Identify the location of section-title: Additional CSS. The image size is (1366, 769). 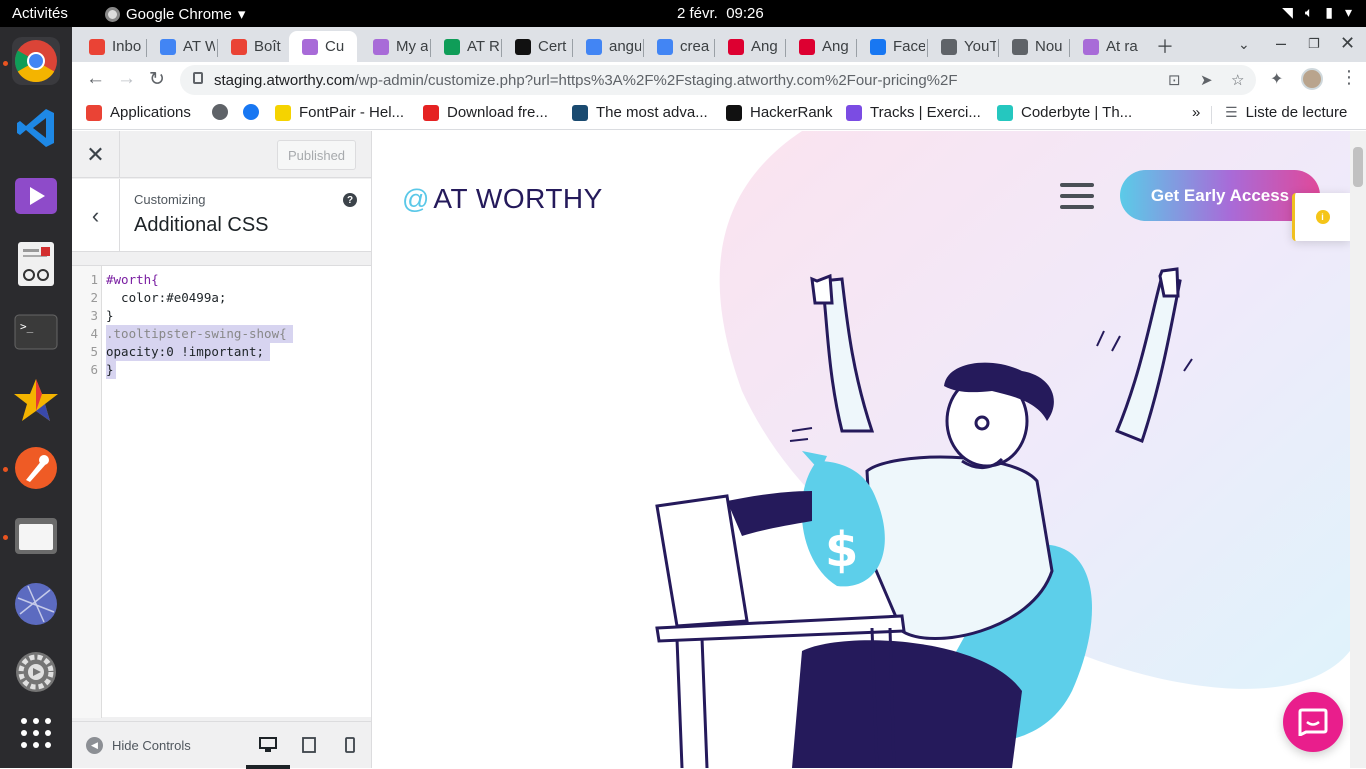
(201, 225).